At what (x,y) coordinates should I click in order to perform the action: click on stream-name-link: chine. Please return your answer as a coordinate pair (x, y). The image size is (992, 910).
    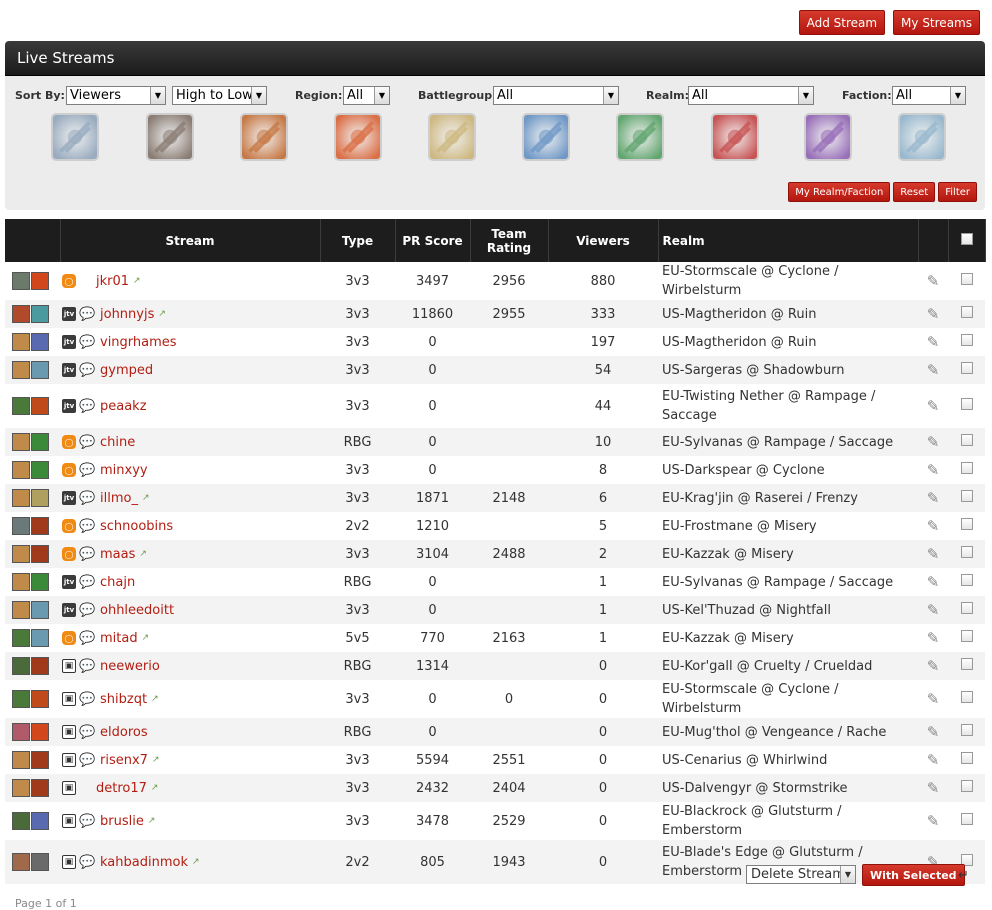
    Looking at the image, I should click on (117, 442).